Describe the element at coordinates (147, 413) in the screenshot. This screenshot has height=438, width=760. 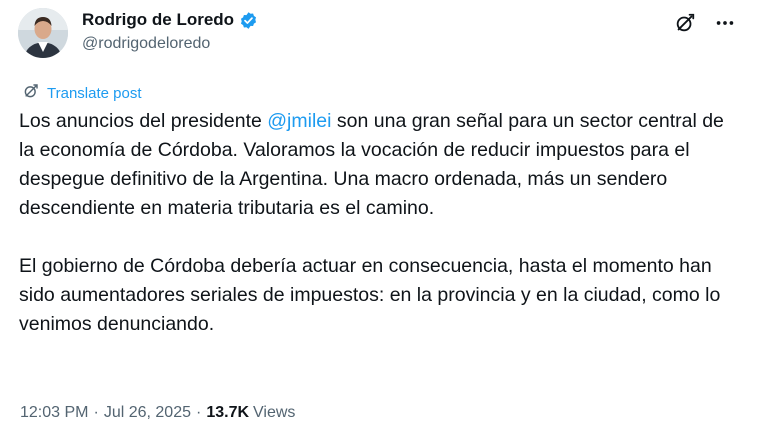
I see `post-date: Jul 26, 2025` at that location.